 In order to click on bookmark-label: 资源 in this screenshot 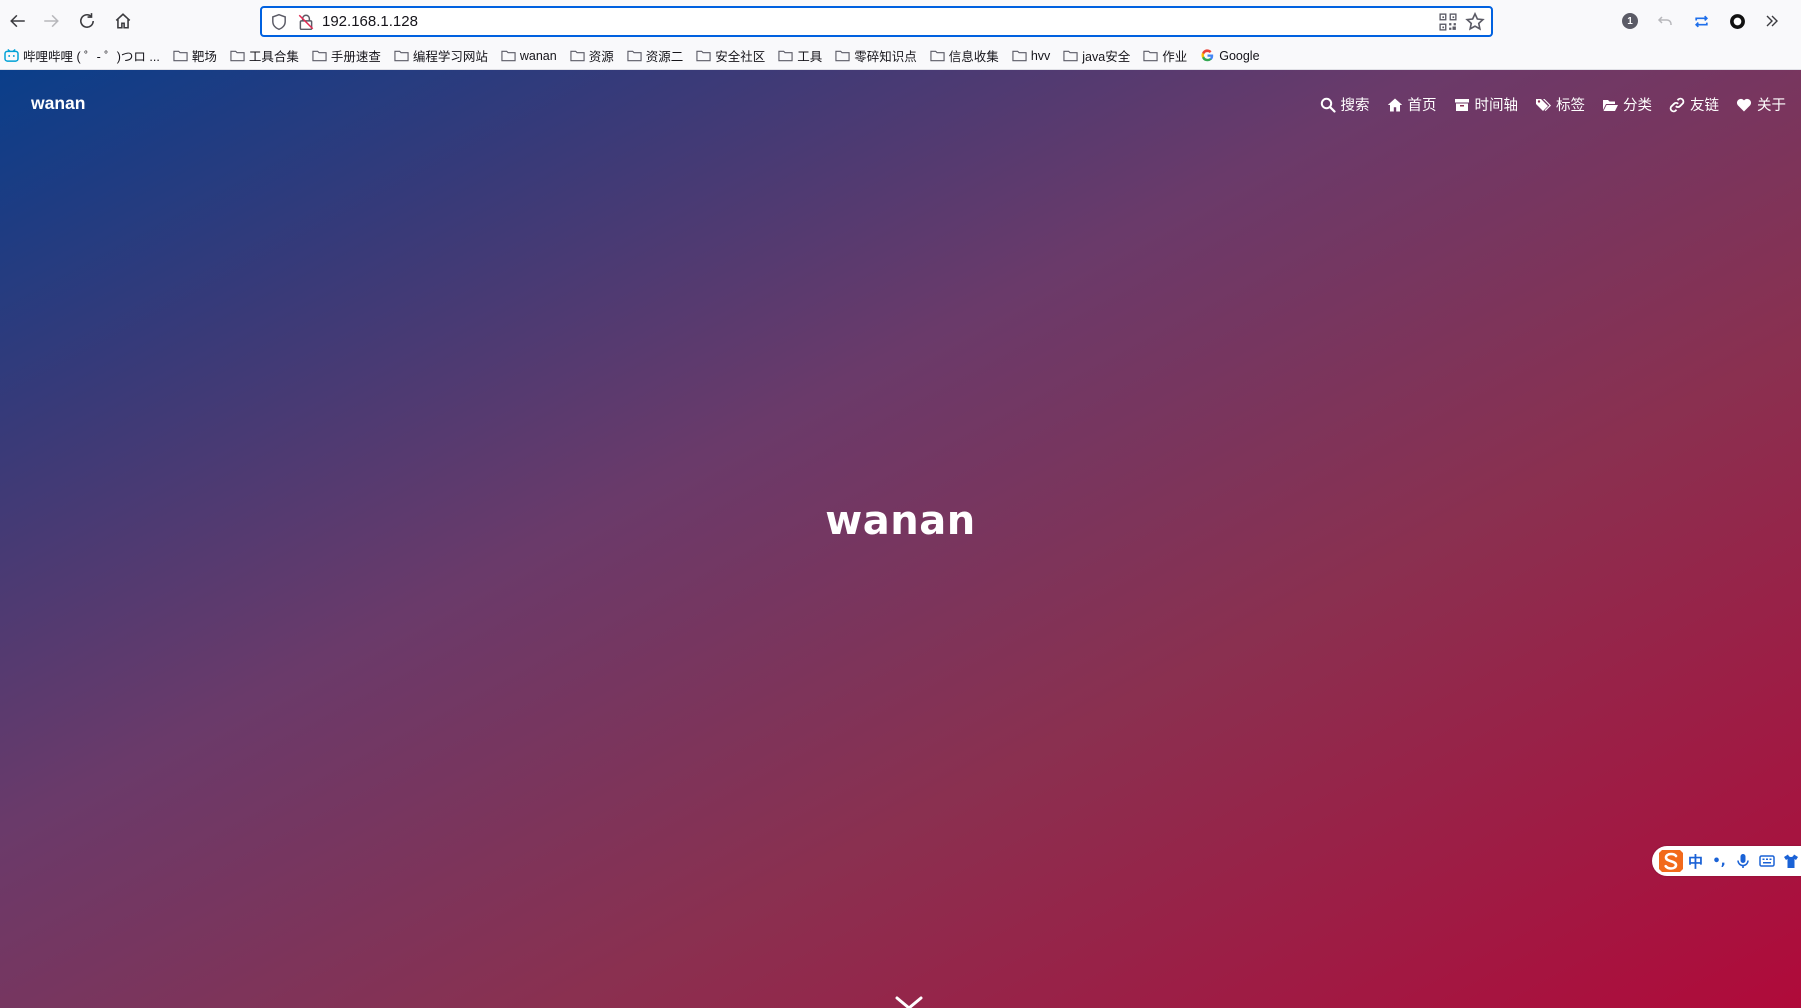, I will do `click(601, 57)`.